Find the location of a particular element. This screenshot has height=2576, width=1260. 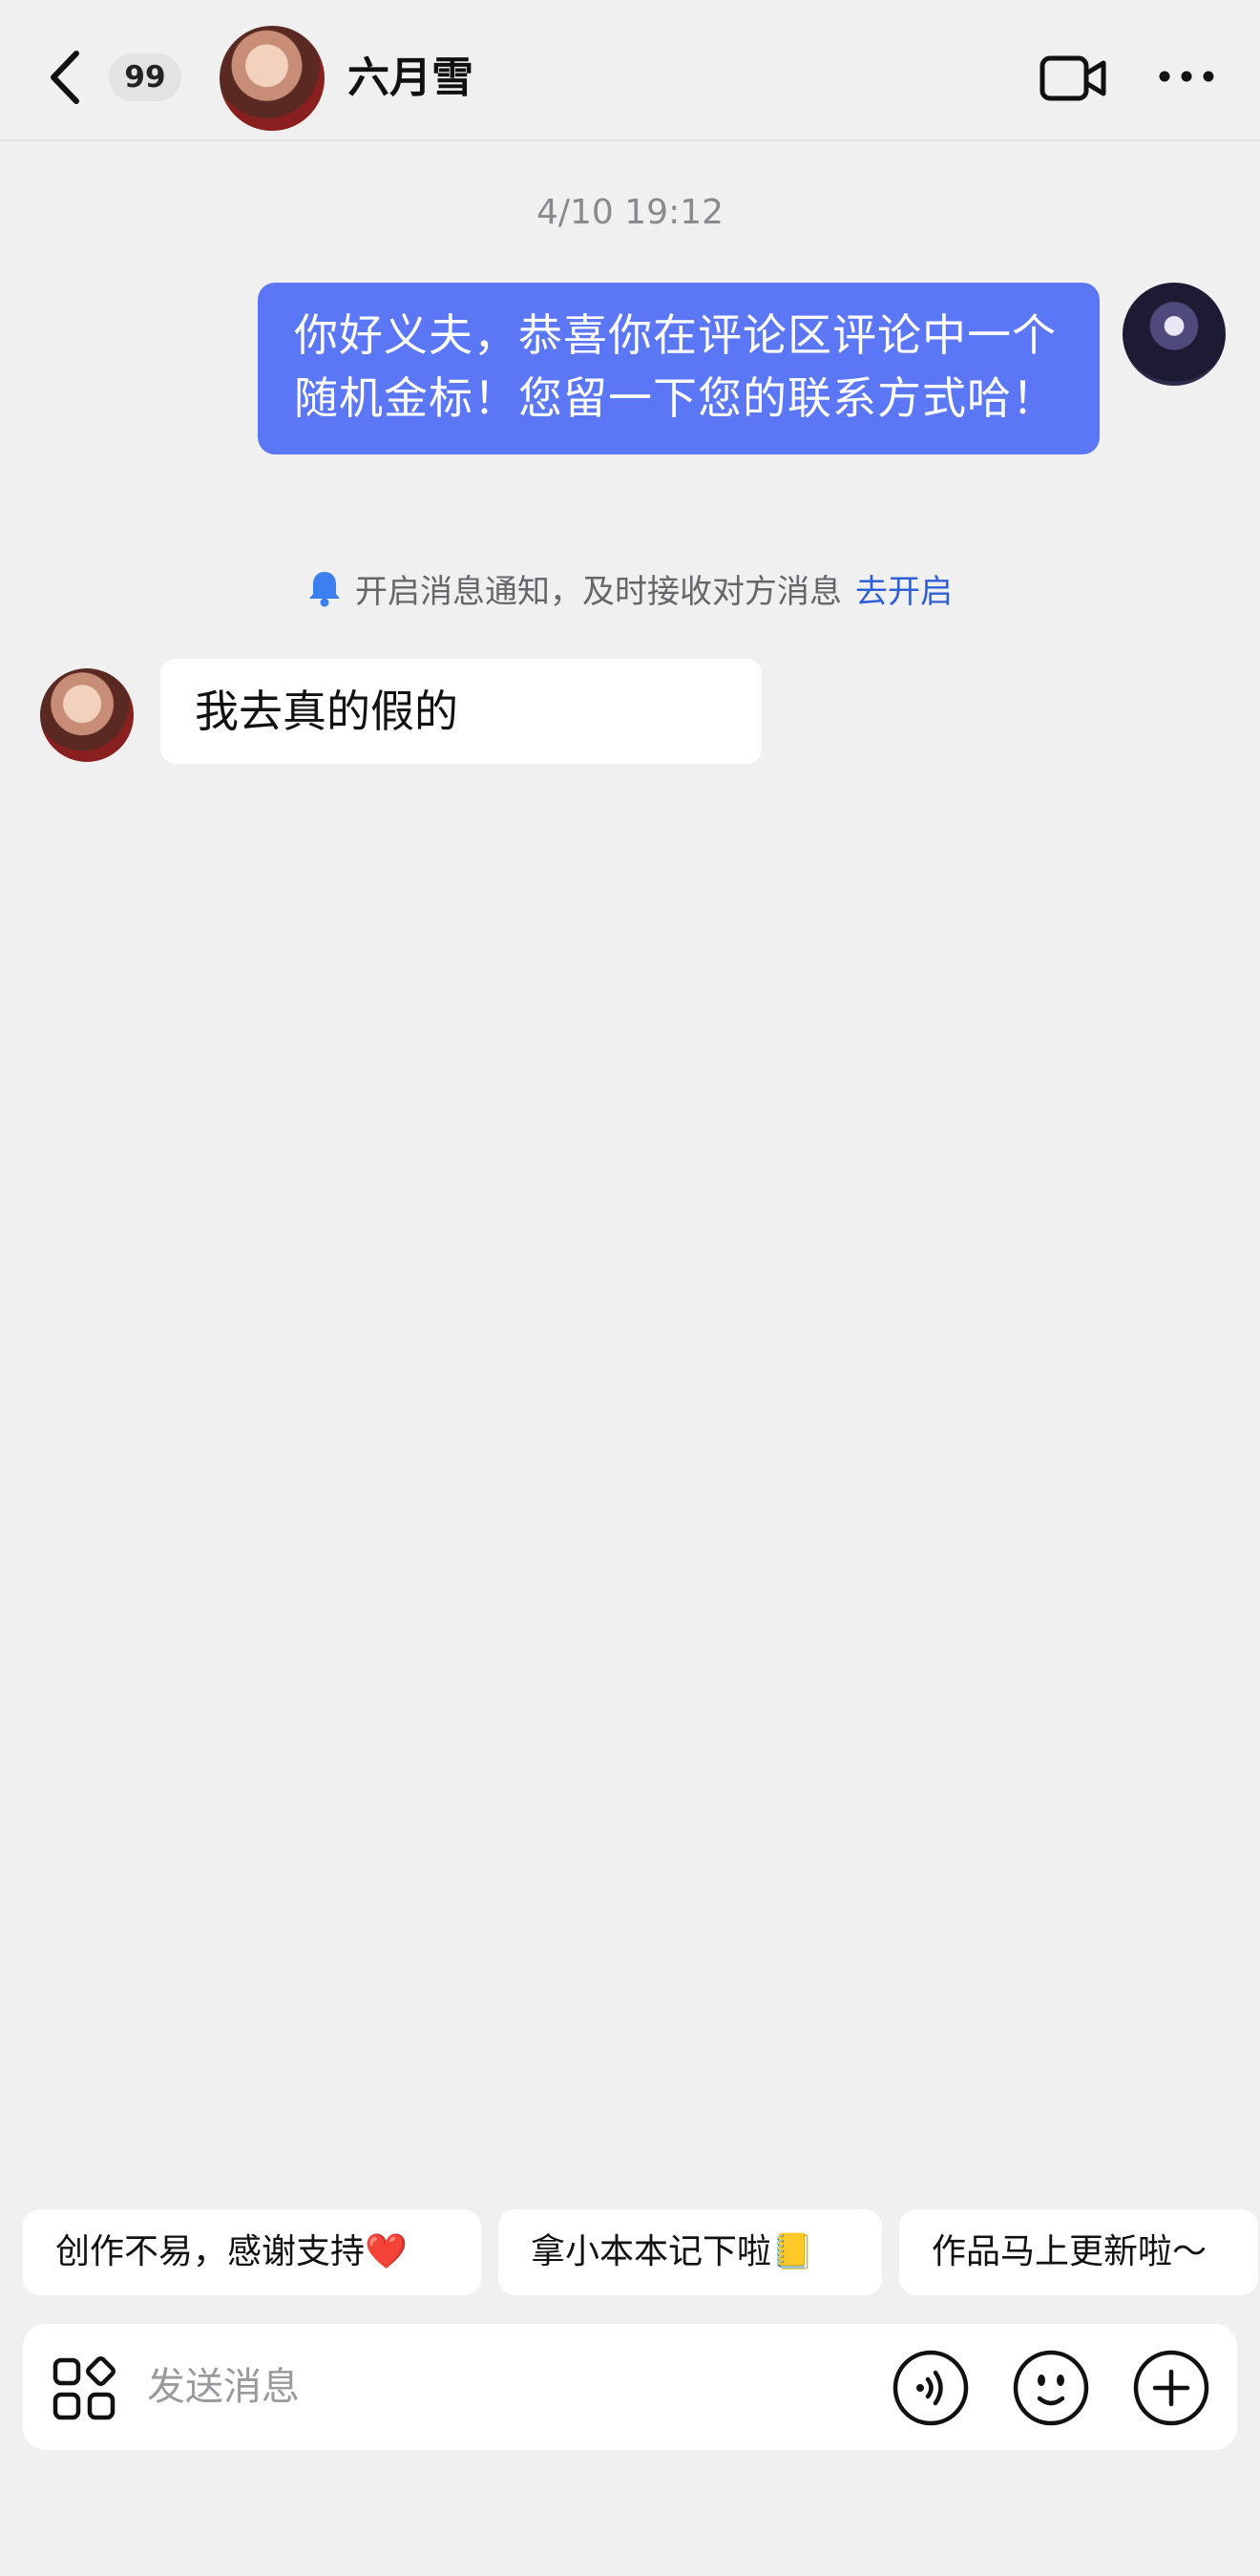

apps-button is located at coordinates (84, 2388).